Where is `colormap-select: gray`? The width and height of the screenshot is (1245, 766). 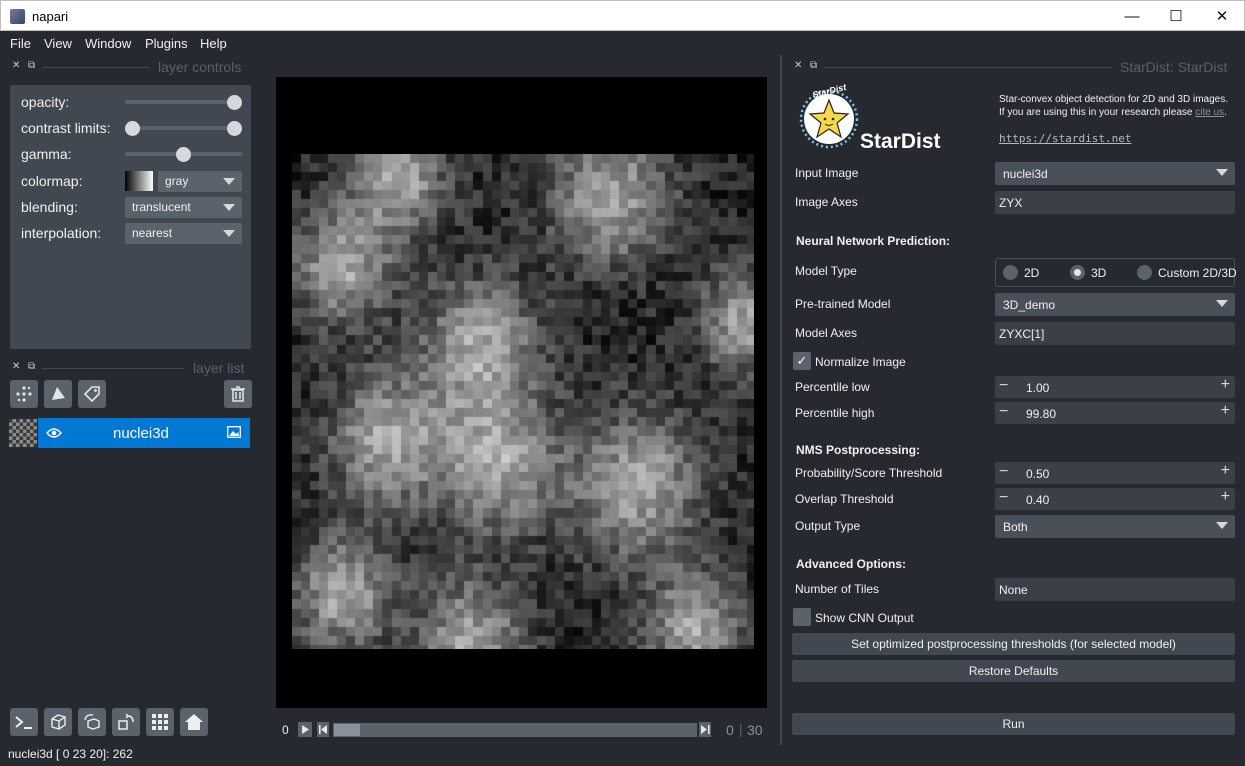 colormap-select: gray is located at coordinates (200, 181).